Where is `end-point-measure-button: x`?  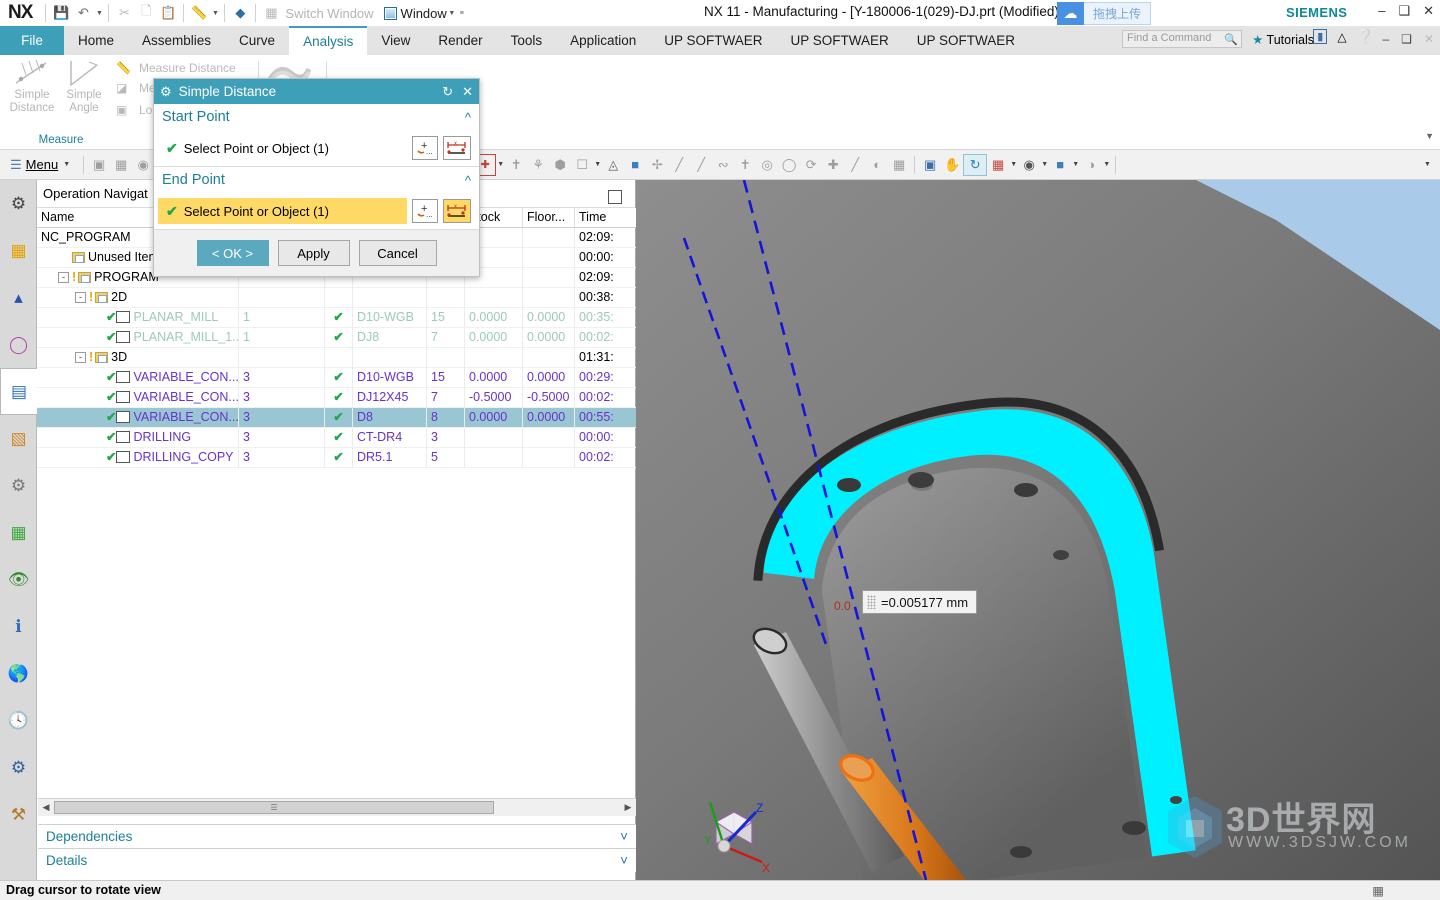 end-point-measure-button: x is located at coordinates (457, 211).